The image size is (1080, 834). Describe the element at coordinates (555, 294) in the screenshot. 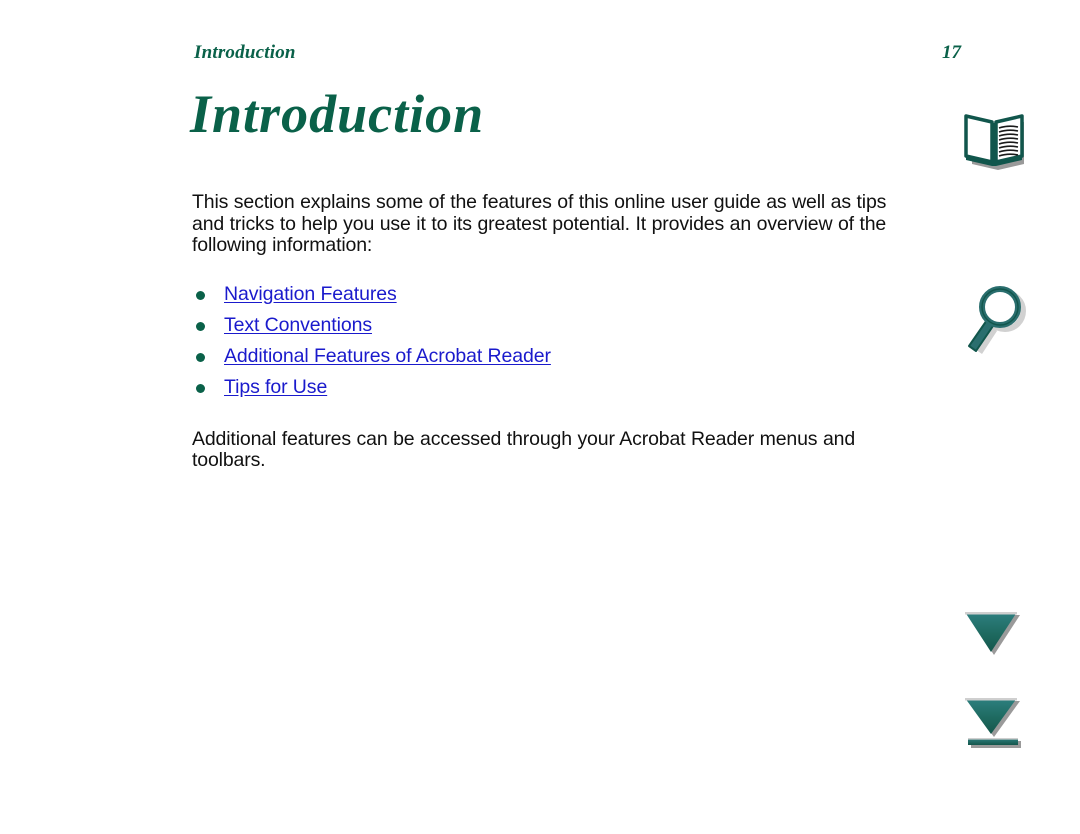

I see `list-item: Navigation Features` at that location.